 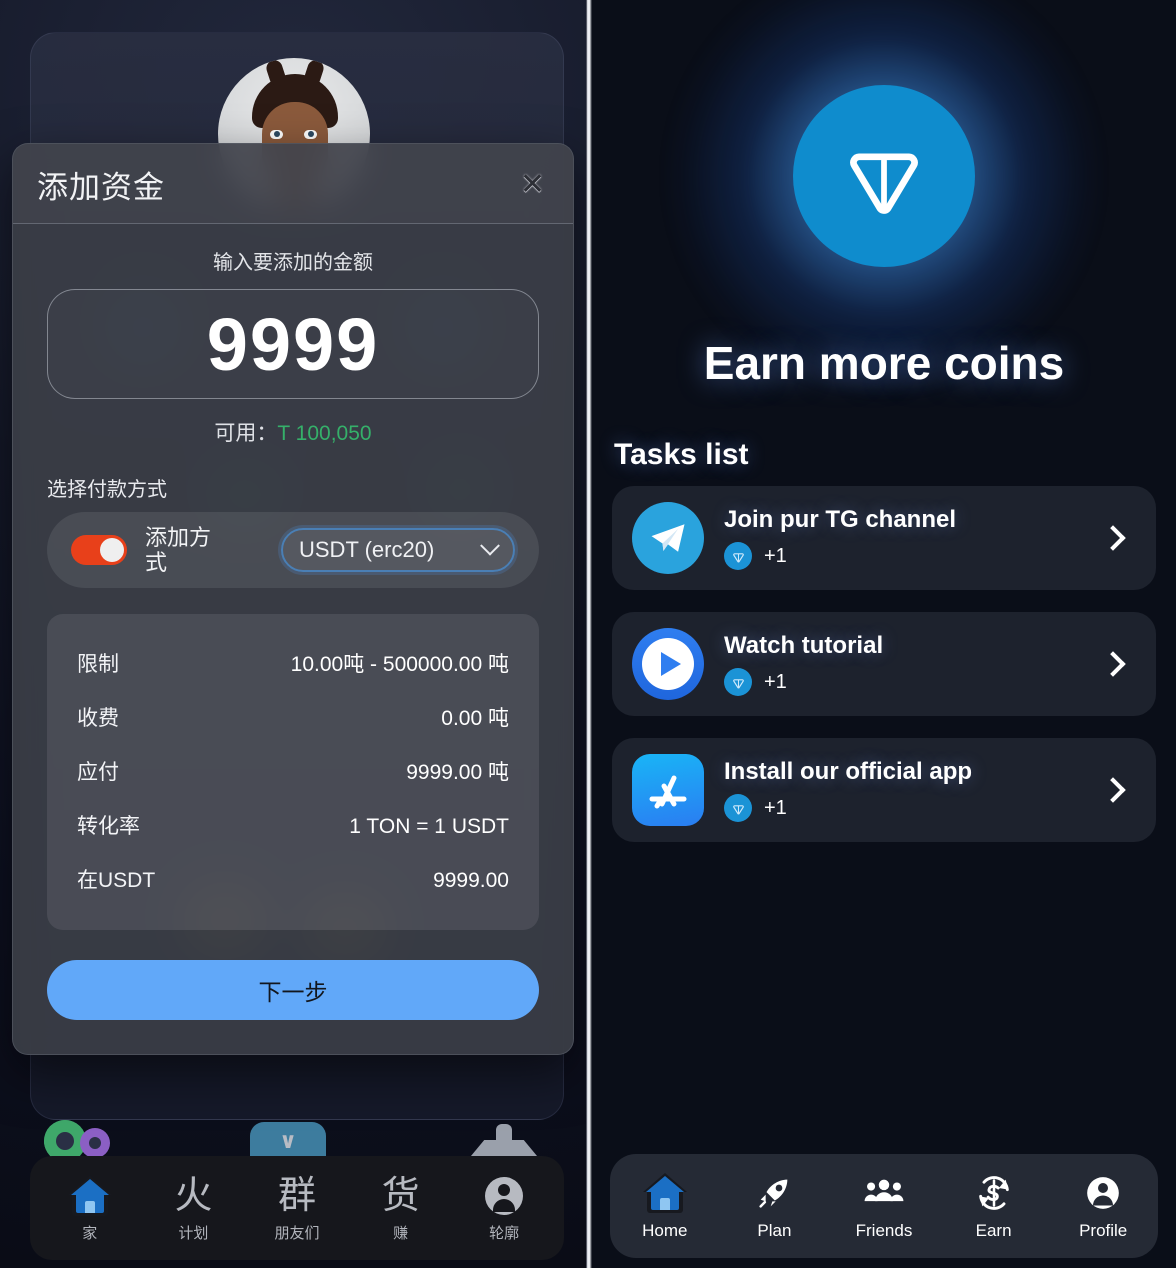 What do you see at coordinates (98, 772) in the screenshot?
I see `detail-key: 应付` at bounding box center [98, 772].